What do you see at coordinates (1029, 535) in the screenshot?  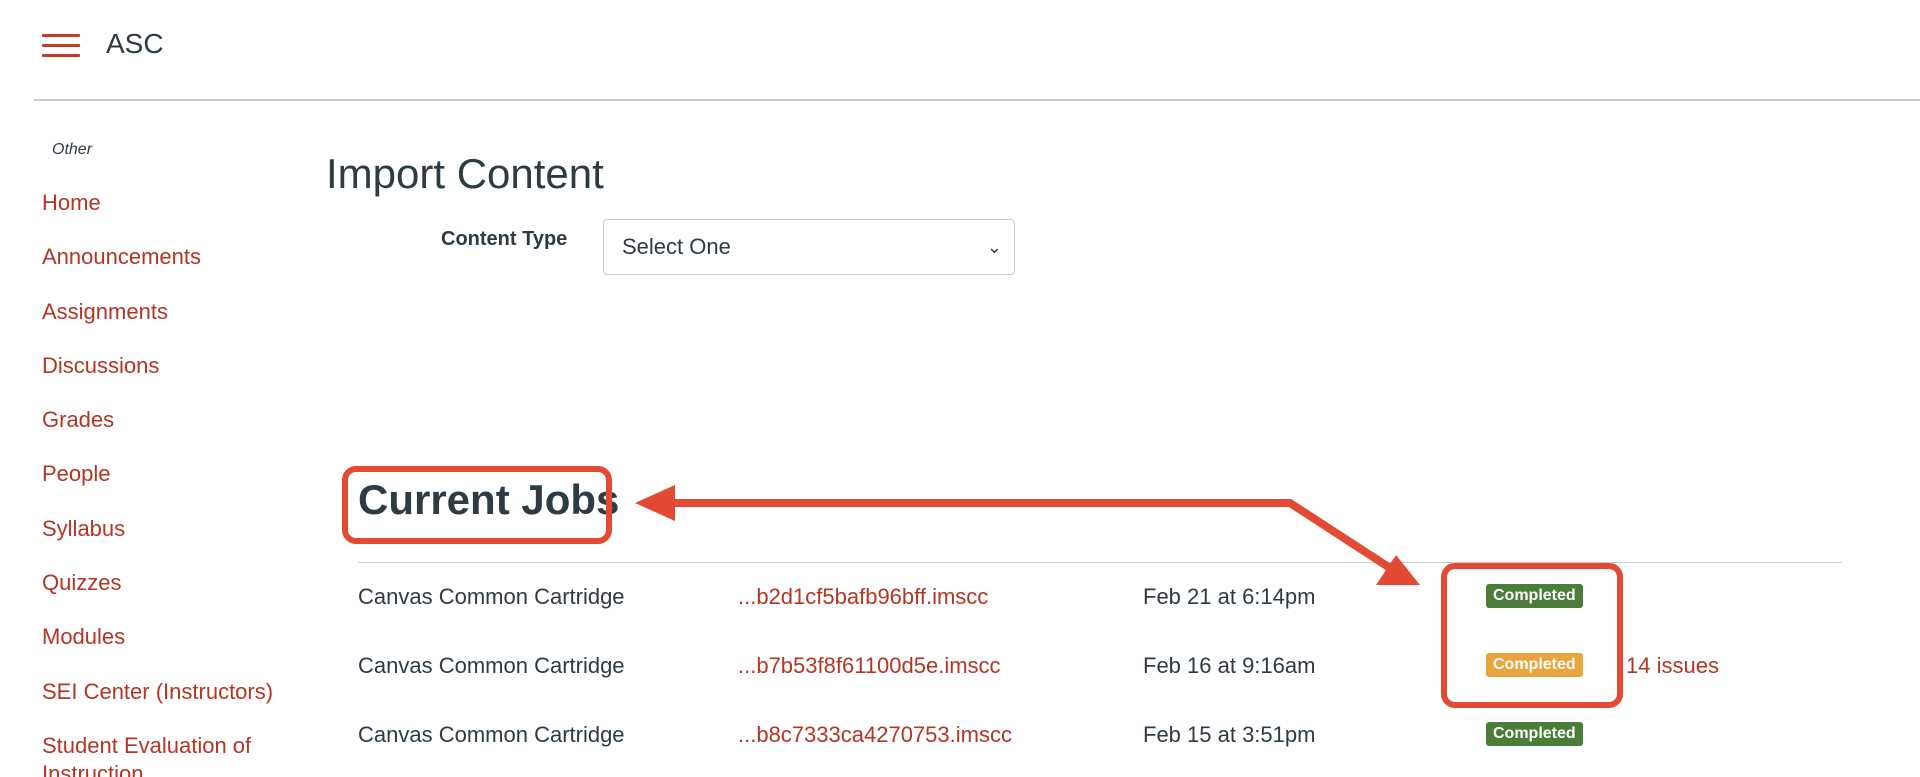 I see `annotation-arrow-line` at bounding box center [1029, 535].